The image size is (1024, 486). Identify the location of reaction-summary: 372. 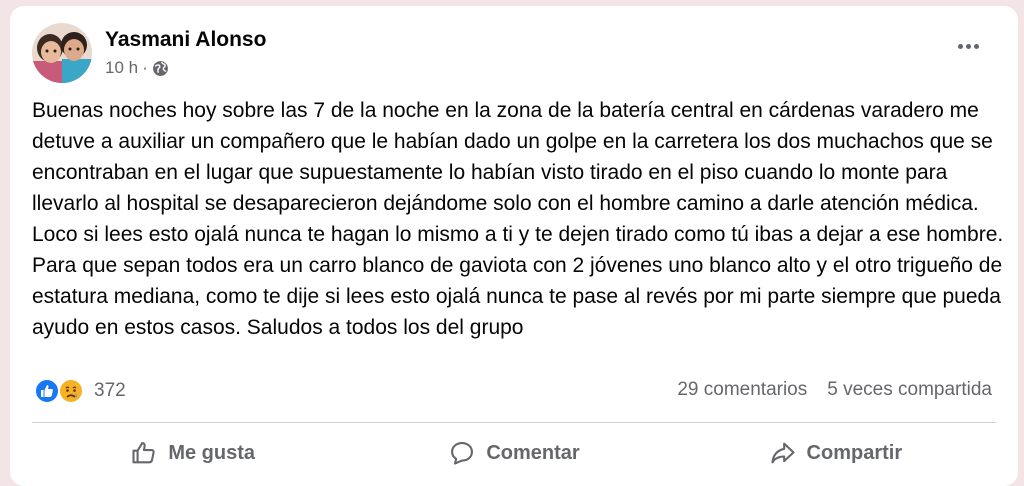
(79, 391).